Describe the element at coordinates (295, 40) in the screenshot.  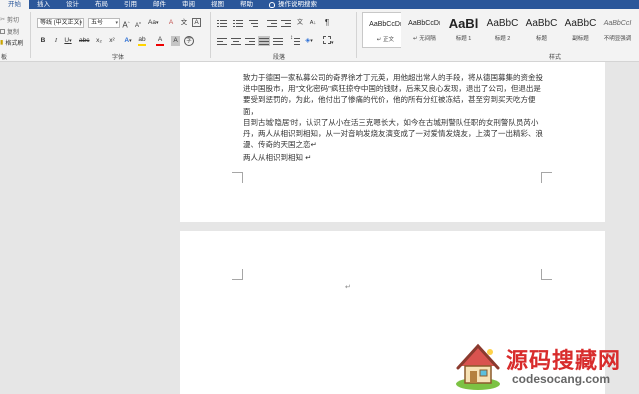
I see `line-spacing-button: ↕` at that location.